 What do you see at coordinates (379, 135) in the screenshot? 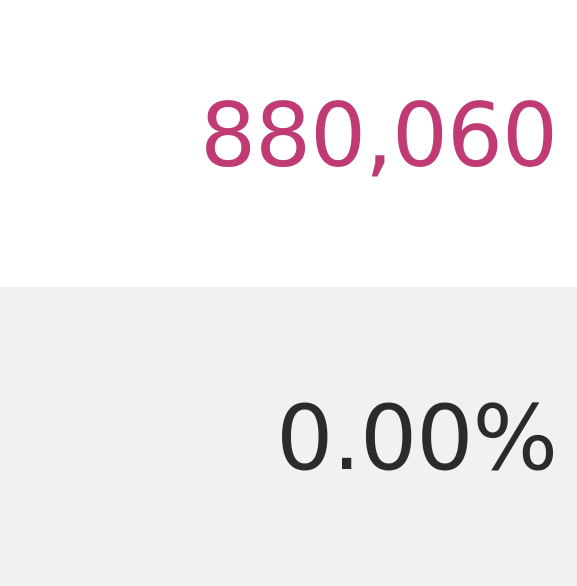
I see `count-value: 880,060` at bounding box center [379, 135].